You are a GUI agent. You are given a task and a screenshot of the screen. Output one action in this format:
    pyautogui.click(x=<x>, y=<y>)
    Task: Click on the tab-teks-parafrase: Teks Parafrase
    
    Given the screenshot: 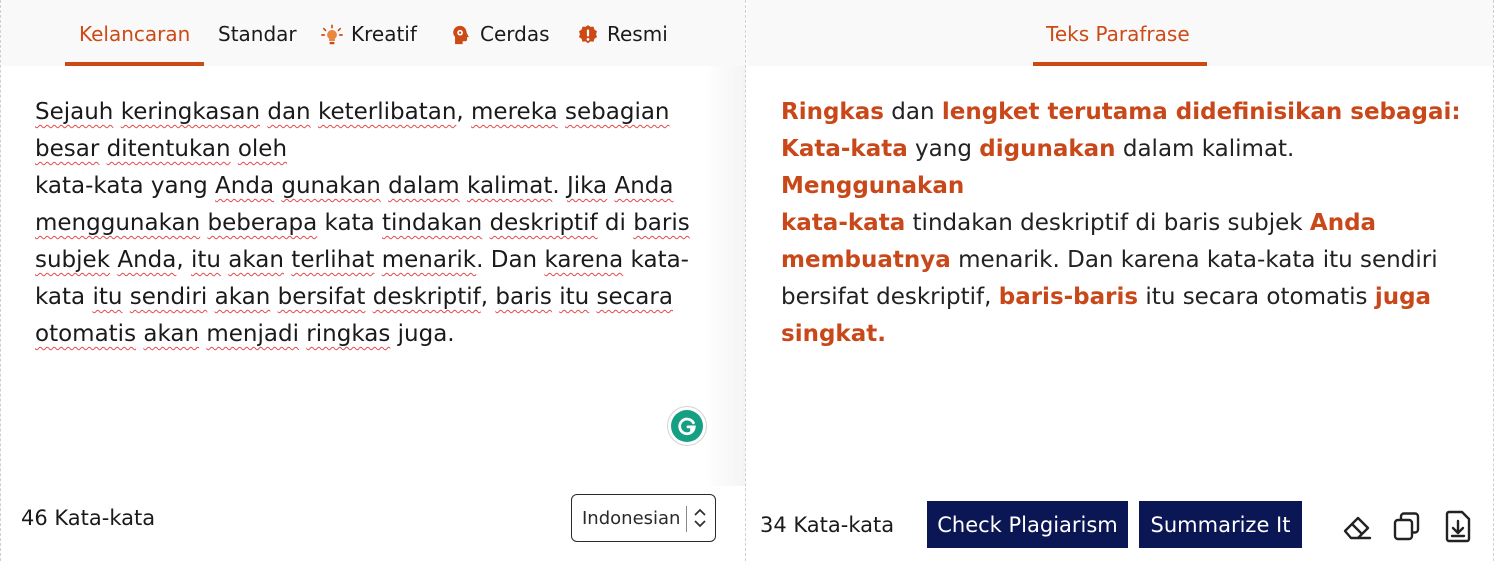 What is the action you would take?
    pyautogui.click(x=1118, y=44)
    